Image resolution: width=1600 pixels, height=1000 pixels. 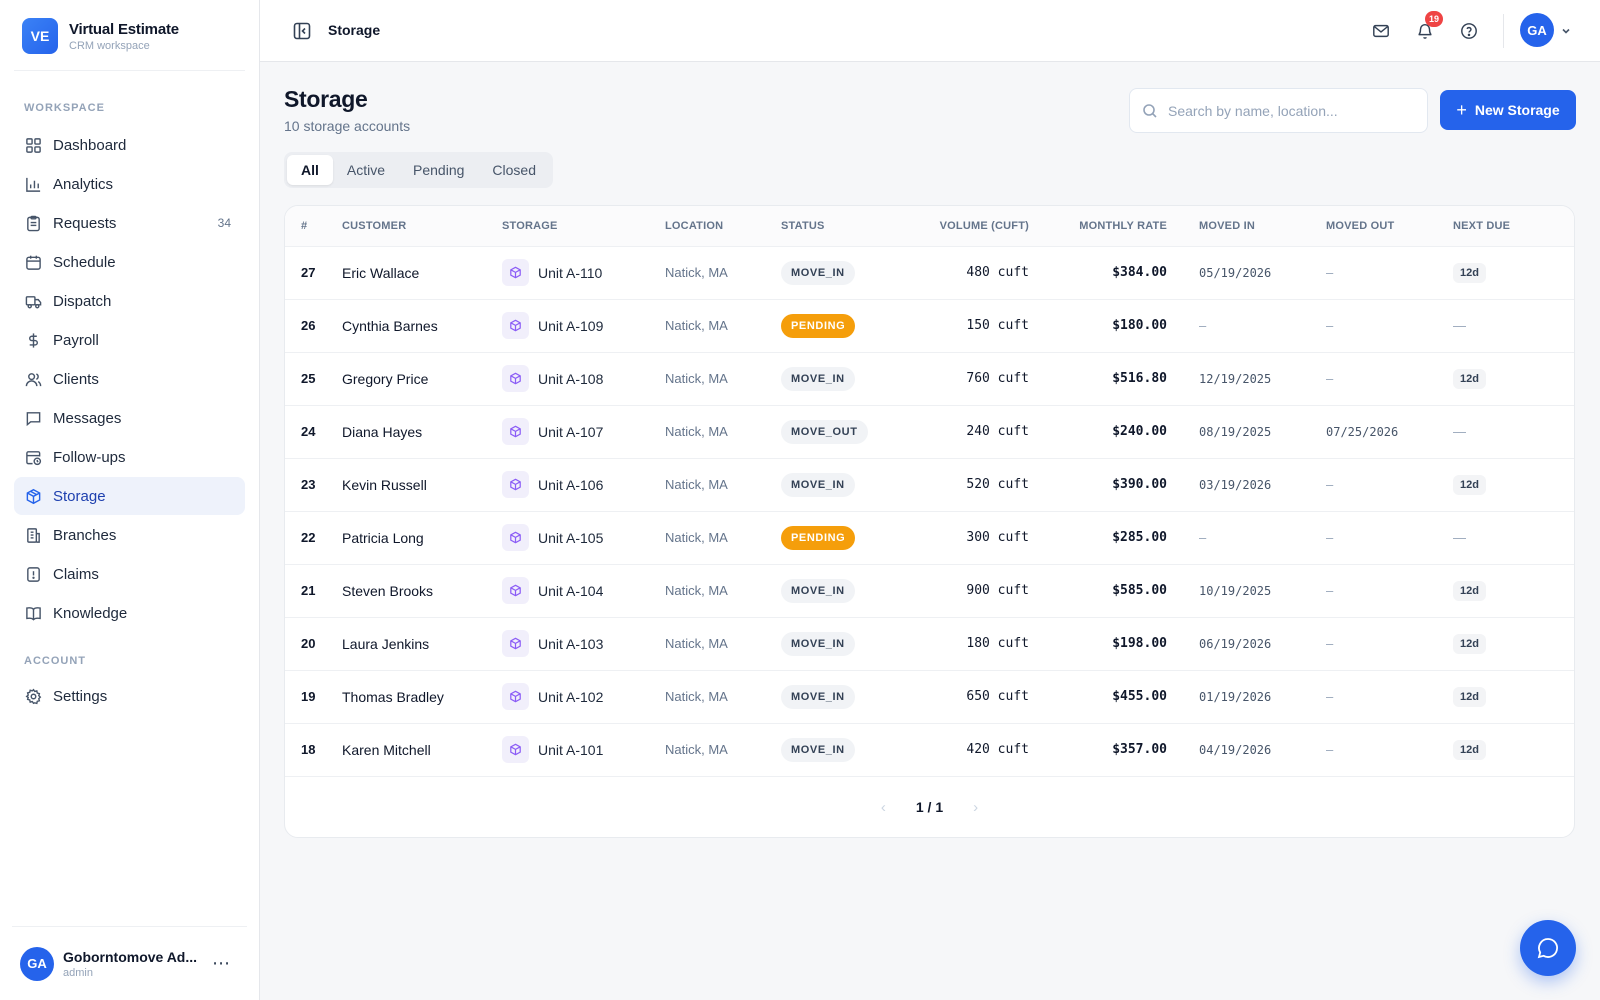 I want to click on customer-name: Laura Jenkins, so click(x=422, y=643).